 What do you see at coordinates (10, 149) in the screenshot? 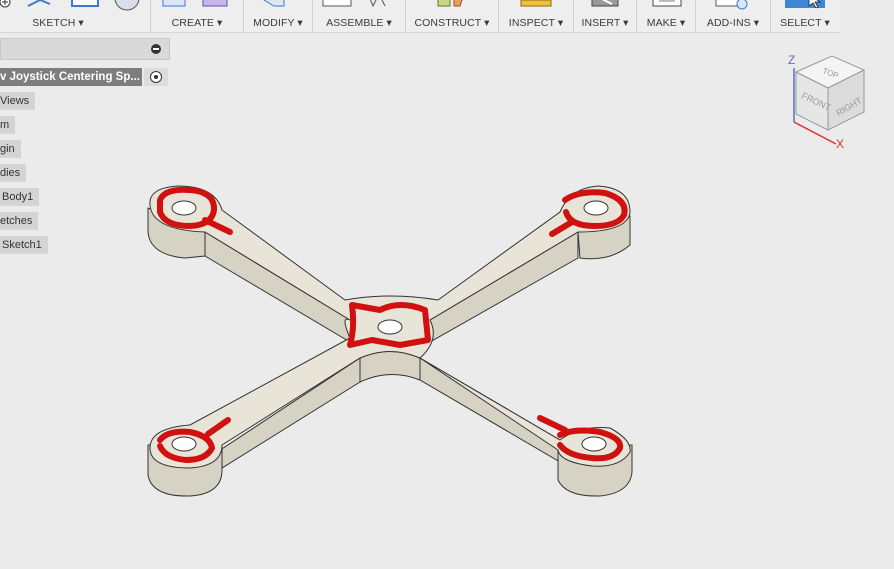
I see `tree-item-origin: gin` at bounding box center [10, 149].